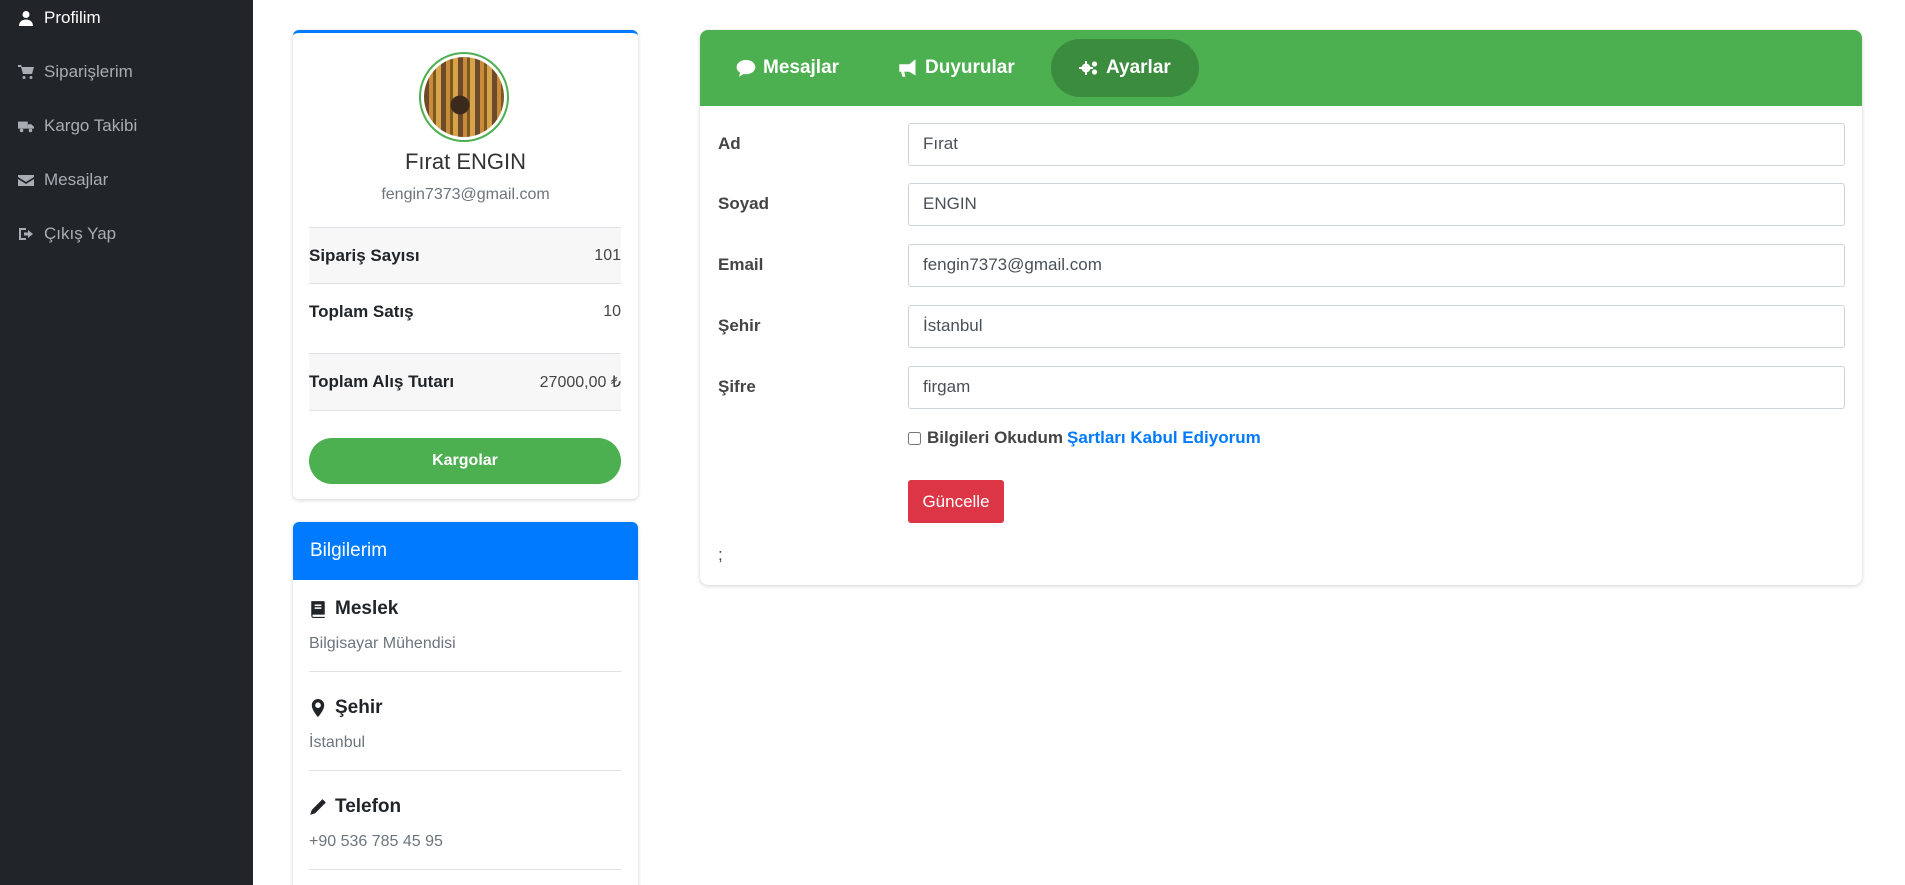 The image size is (1905, 885). I want to click on sidebar-item-label: Siparişlerim, so click(88, 71).